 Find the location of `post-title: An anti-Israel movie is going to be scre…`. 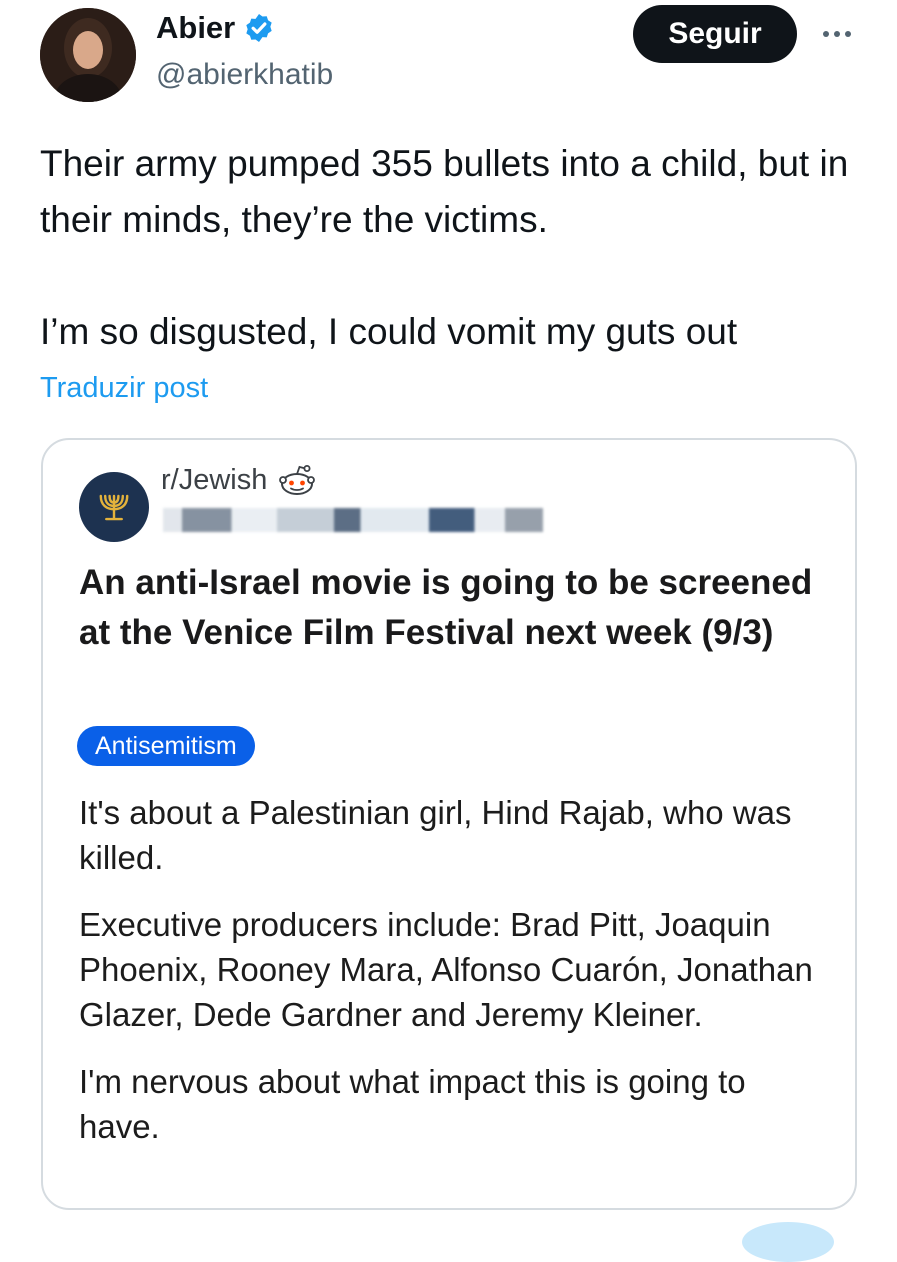

post-title: An anti-Israel movie is going to be scre… is located at coordinates (449, 608).